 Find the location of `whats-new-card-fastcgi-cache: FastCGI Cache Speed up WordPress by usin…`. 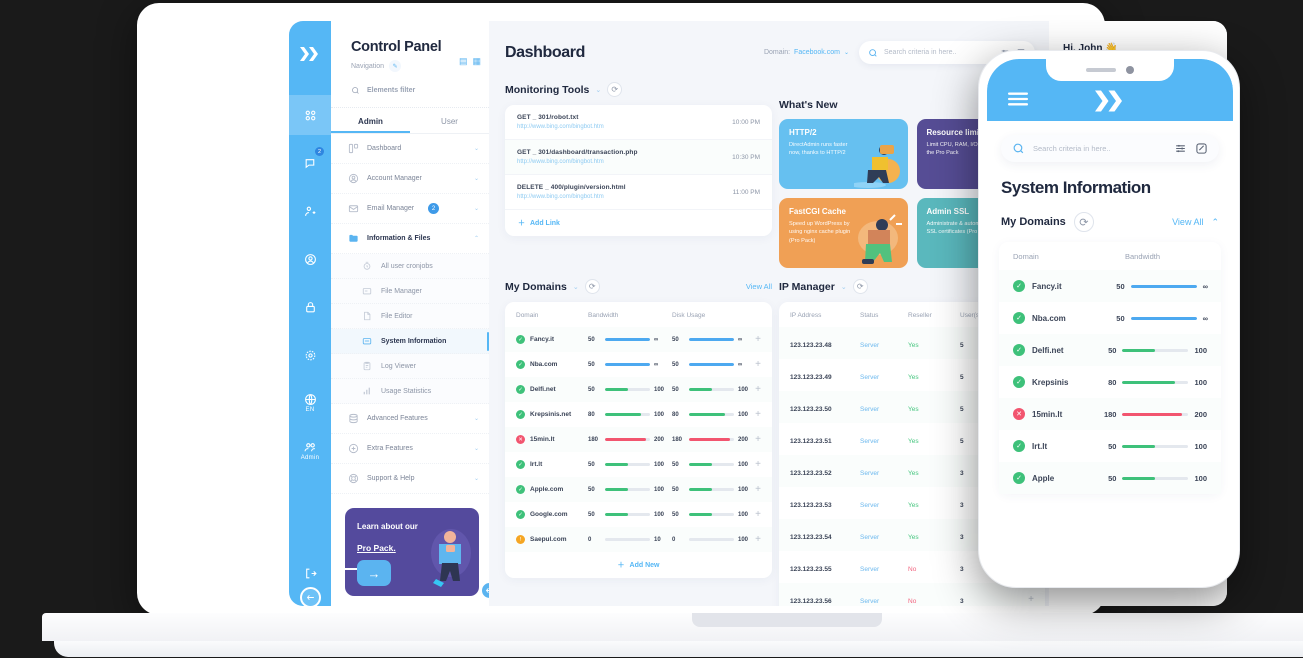

whats-new-card-fastcgi-cache: FastCGI Cache Speed up WordPress by usin… is located at coordinates (843, 233).